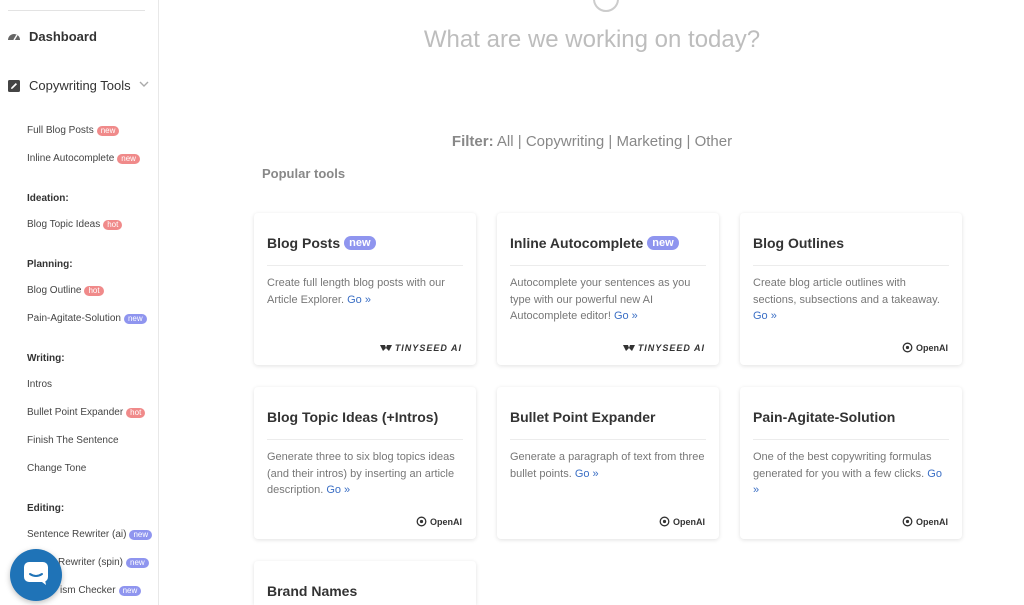 The width and height of the screenshot is (1024, 605). I want to click on sidebar-item-plagiarism-checker: ism Checker new, so click(101, 590).